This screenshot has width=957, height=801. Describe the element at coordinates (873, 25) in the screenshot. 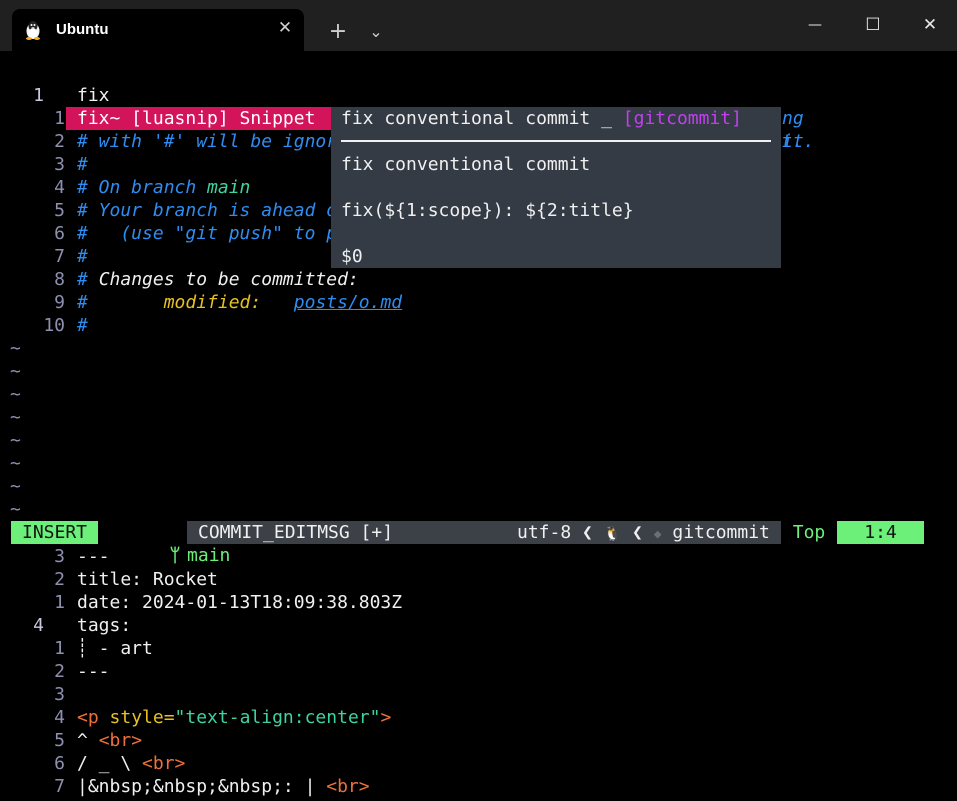

I see `maximize-button: ☐` at that location.